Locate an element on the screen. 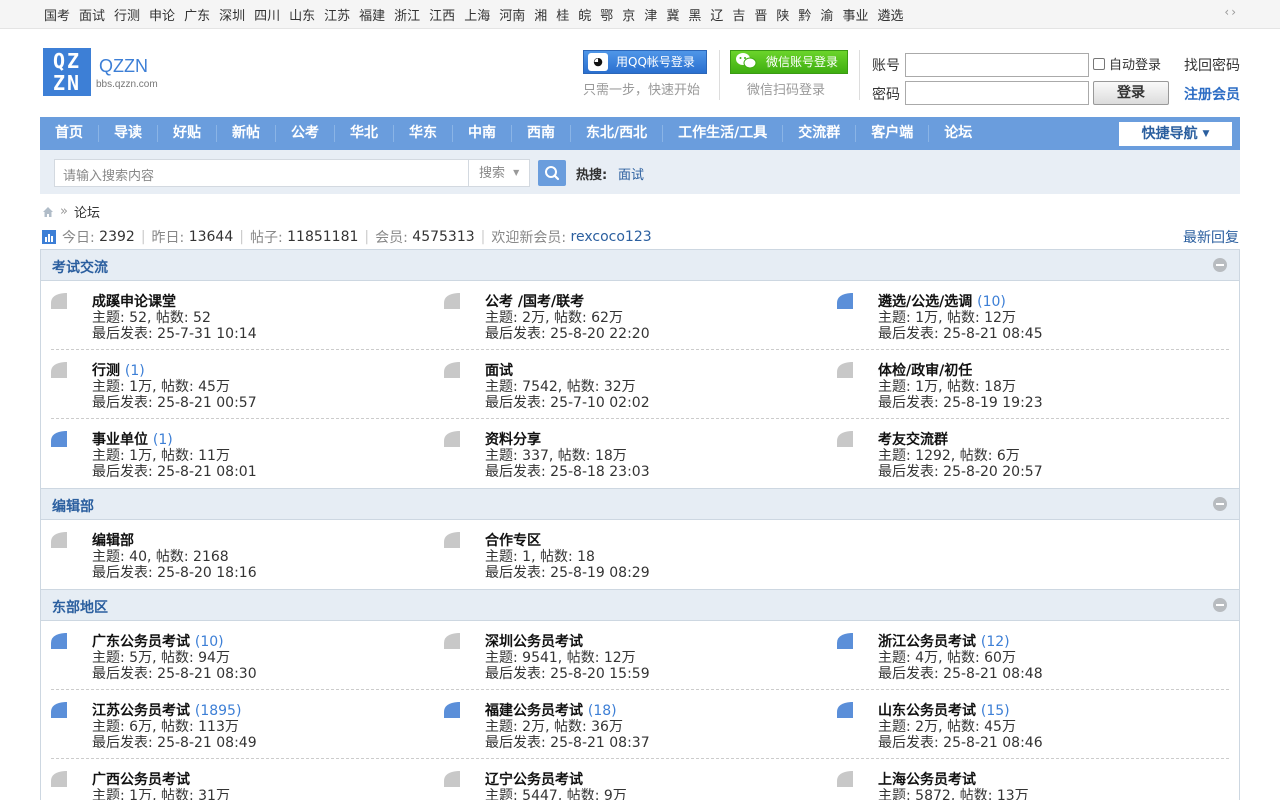 The image size is (1280, 800). checkbox-icon is located at coordinates (1099, 63).